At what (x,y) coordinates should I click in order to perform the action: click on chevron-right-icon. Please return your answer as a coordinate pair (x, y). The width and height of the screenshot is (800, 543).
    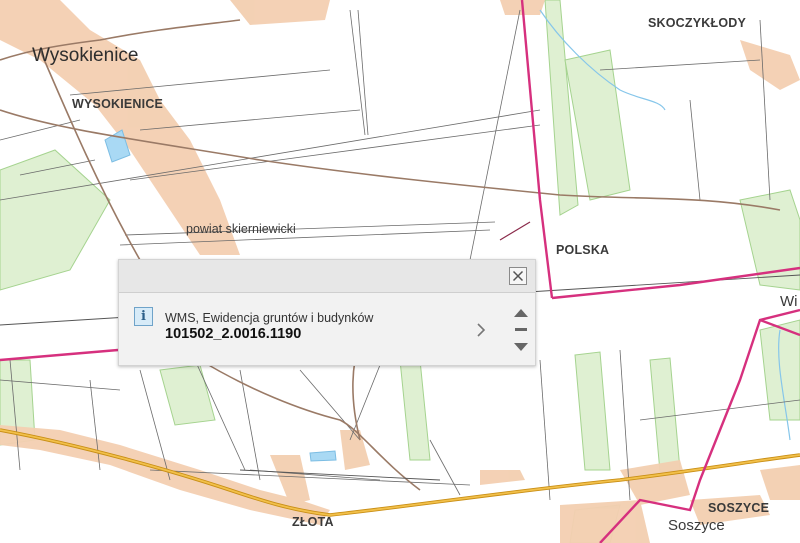
    Looking at the image, I should click on (481, 330).